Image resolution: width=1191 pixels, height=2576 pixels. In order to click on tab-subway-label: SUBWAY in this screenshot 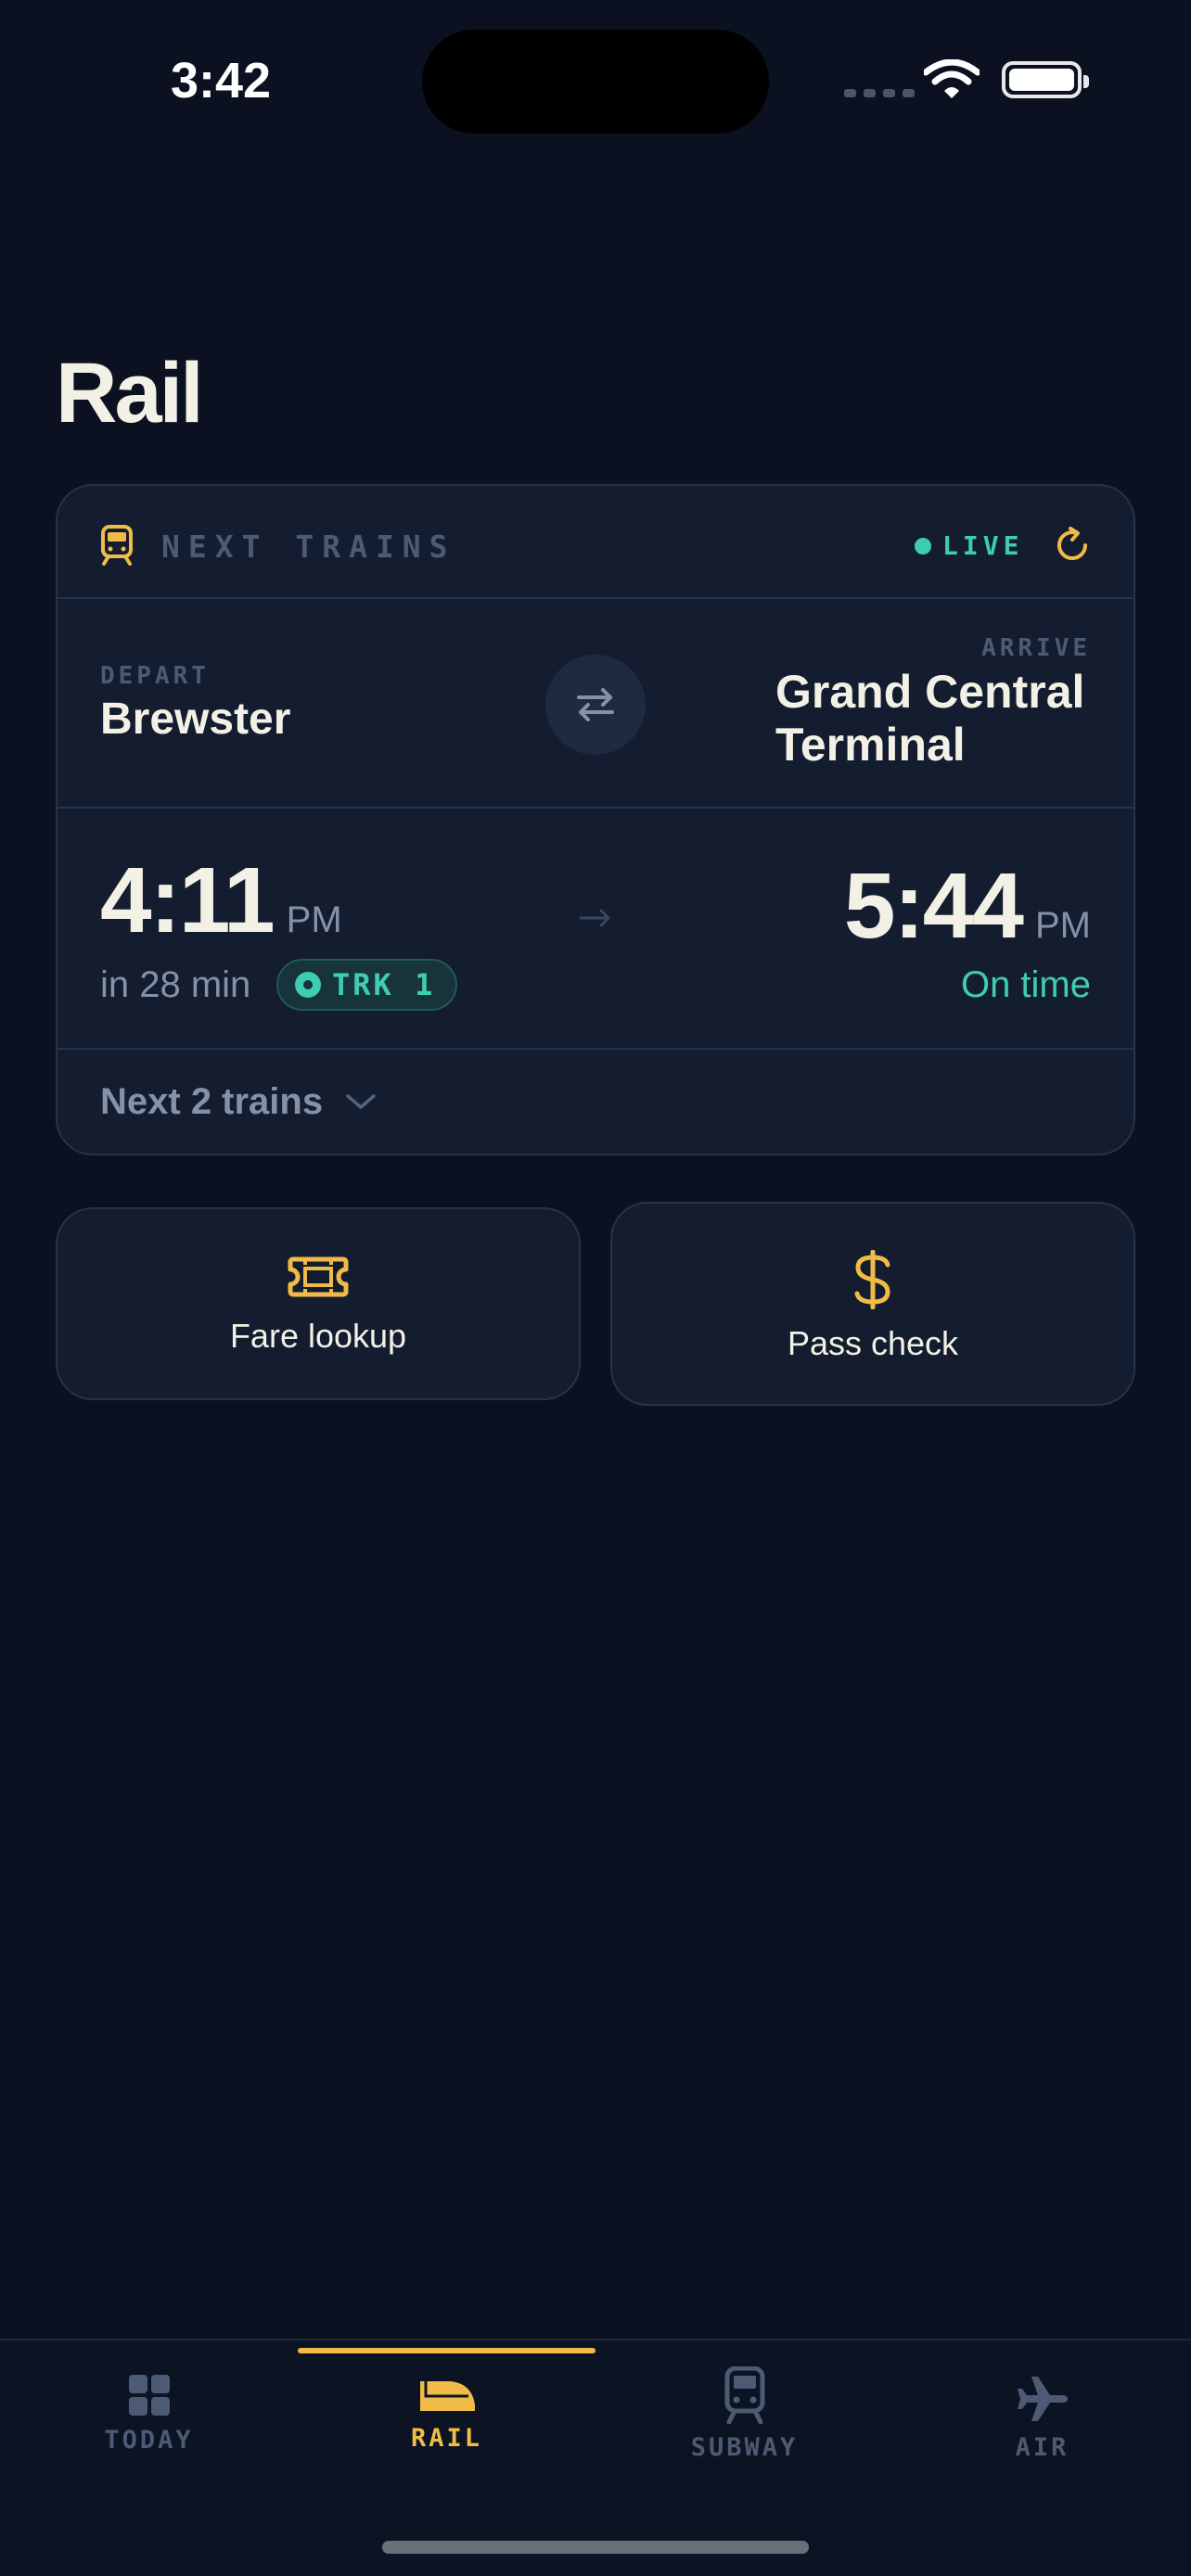, I will do `click(744, 2447)`.